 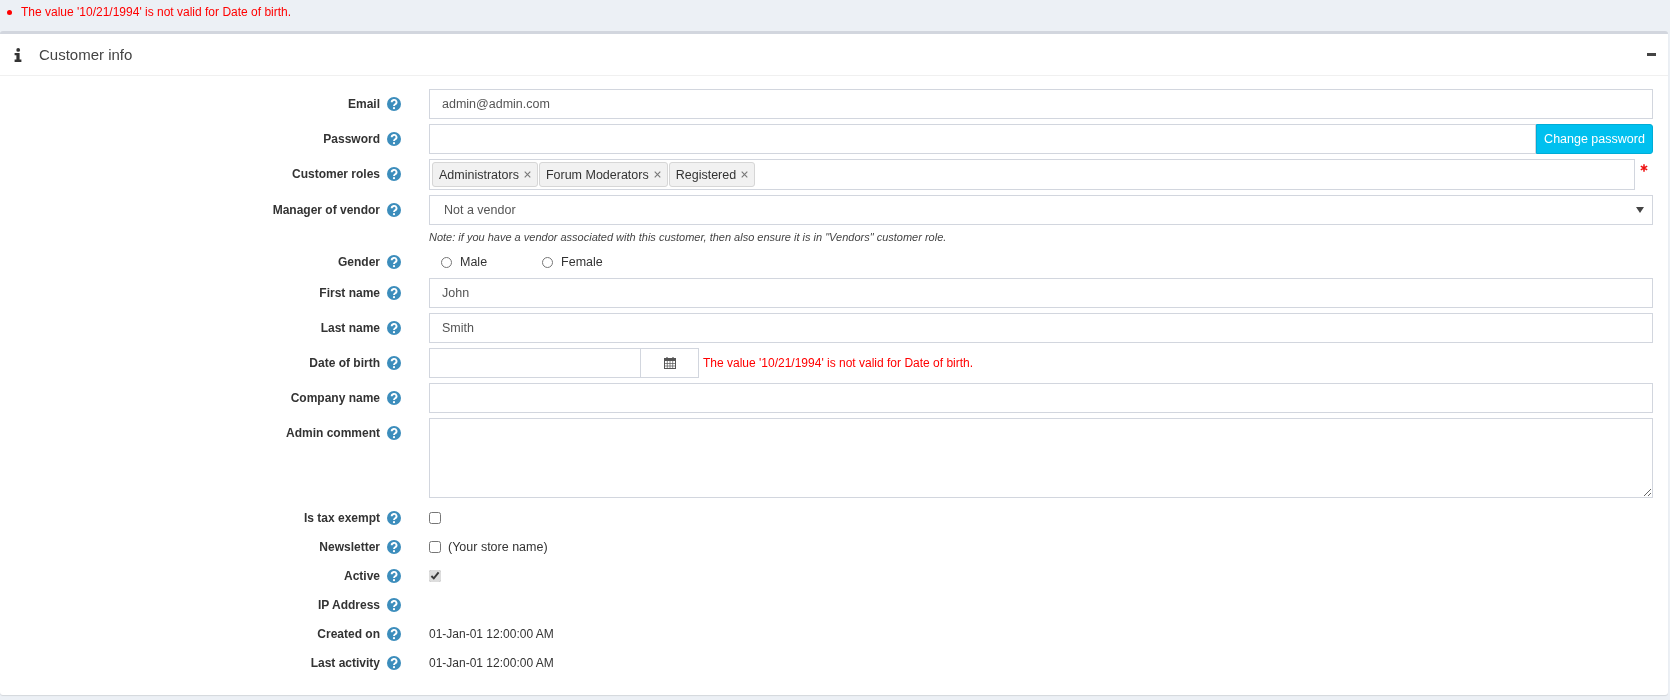 I want to click on field-label: Is tax exempt, so click(x=341, y=517).